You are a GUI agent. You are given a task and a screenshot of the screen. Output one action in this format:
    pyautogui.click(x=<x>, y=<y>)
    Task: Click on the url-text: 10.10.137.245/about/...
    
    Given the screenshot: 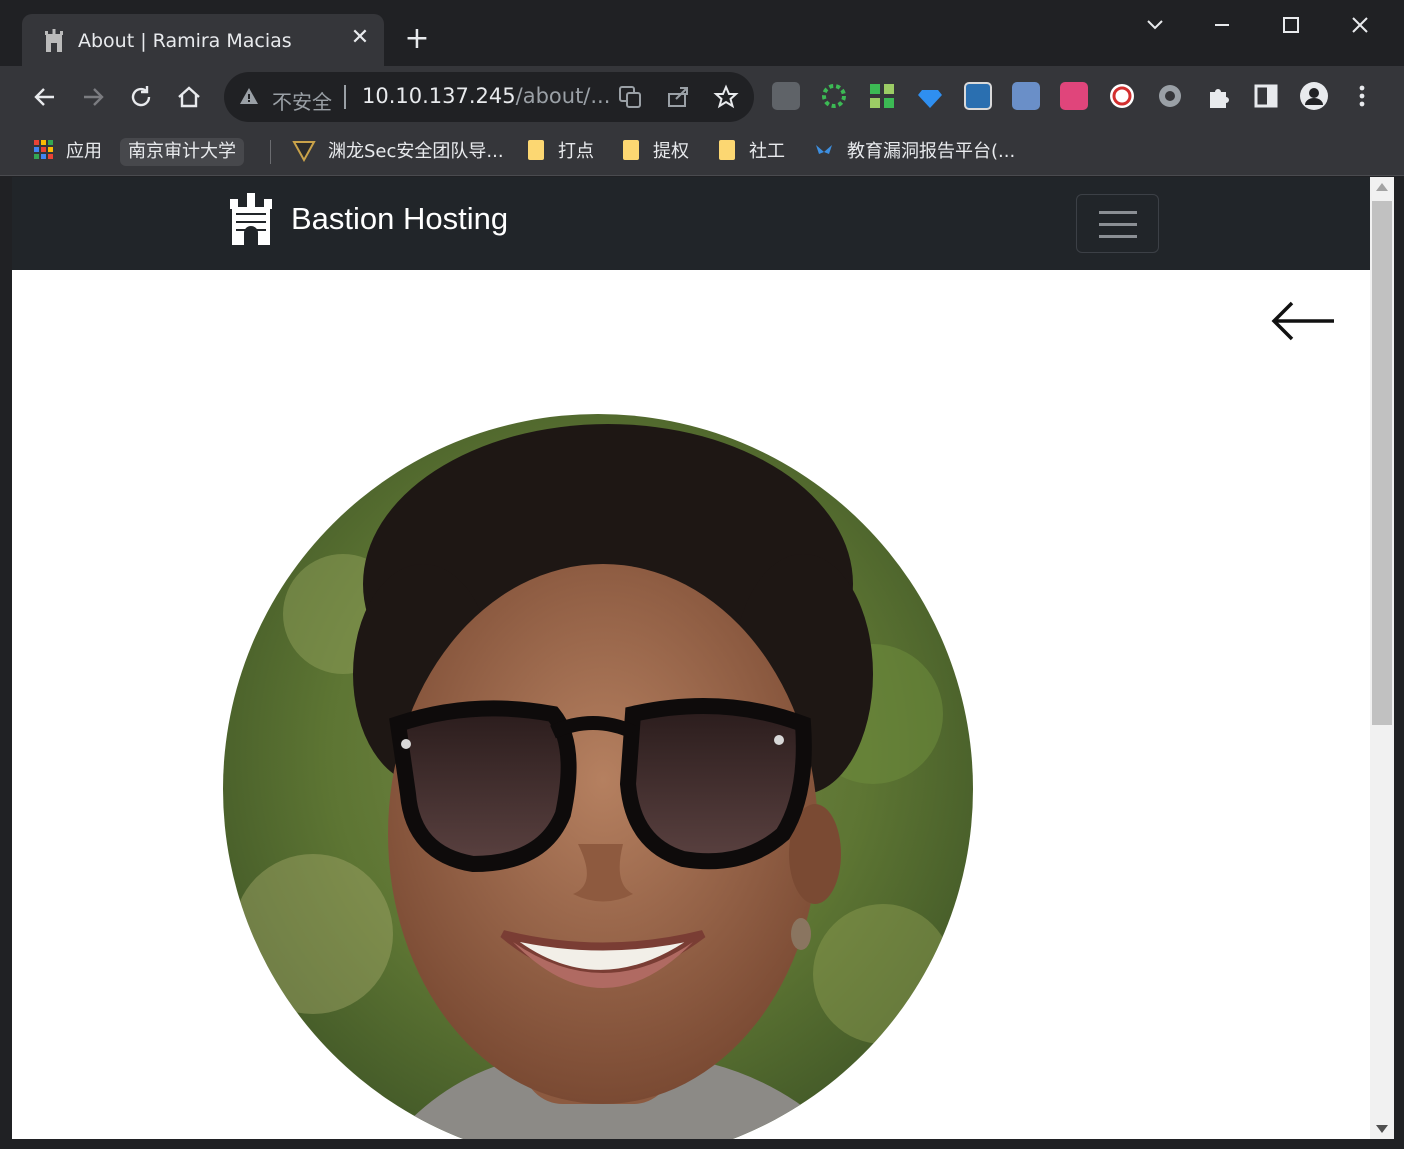 What is the action you would take?
    pyautogui.click(x=486, y=96)
    